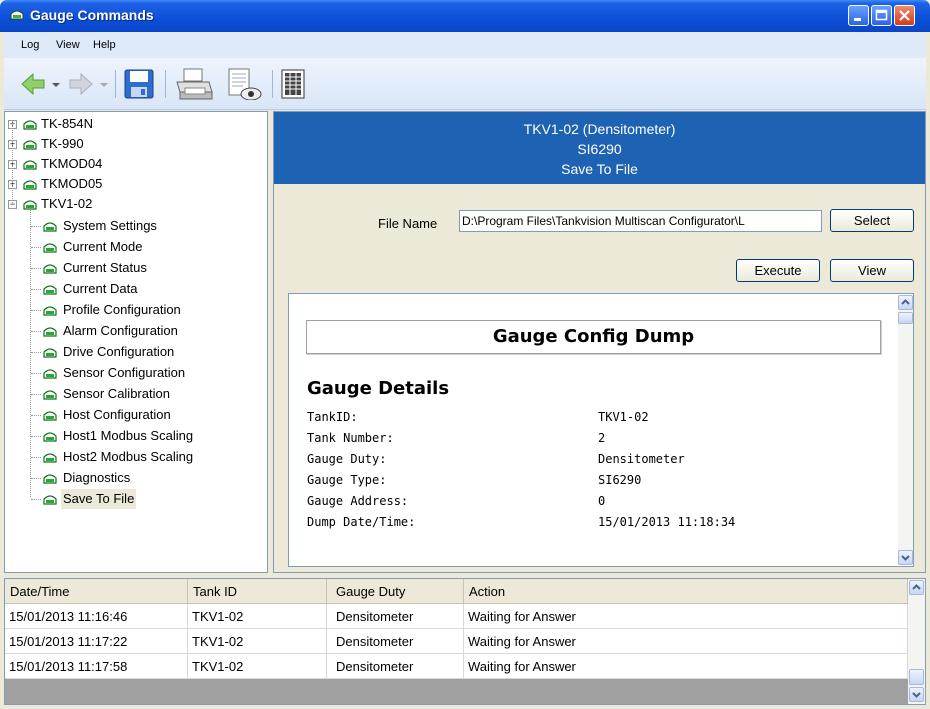 This screenshot has width=930, height=709. What do you see at coordinates (100, 288) in the screenshot?
I see `tree-item-label: Current Data` at bounding box center [100, 288].